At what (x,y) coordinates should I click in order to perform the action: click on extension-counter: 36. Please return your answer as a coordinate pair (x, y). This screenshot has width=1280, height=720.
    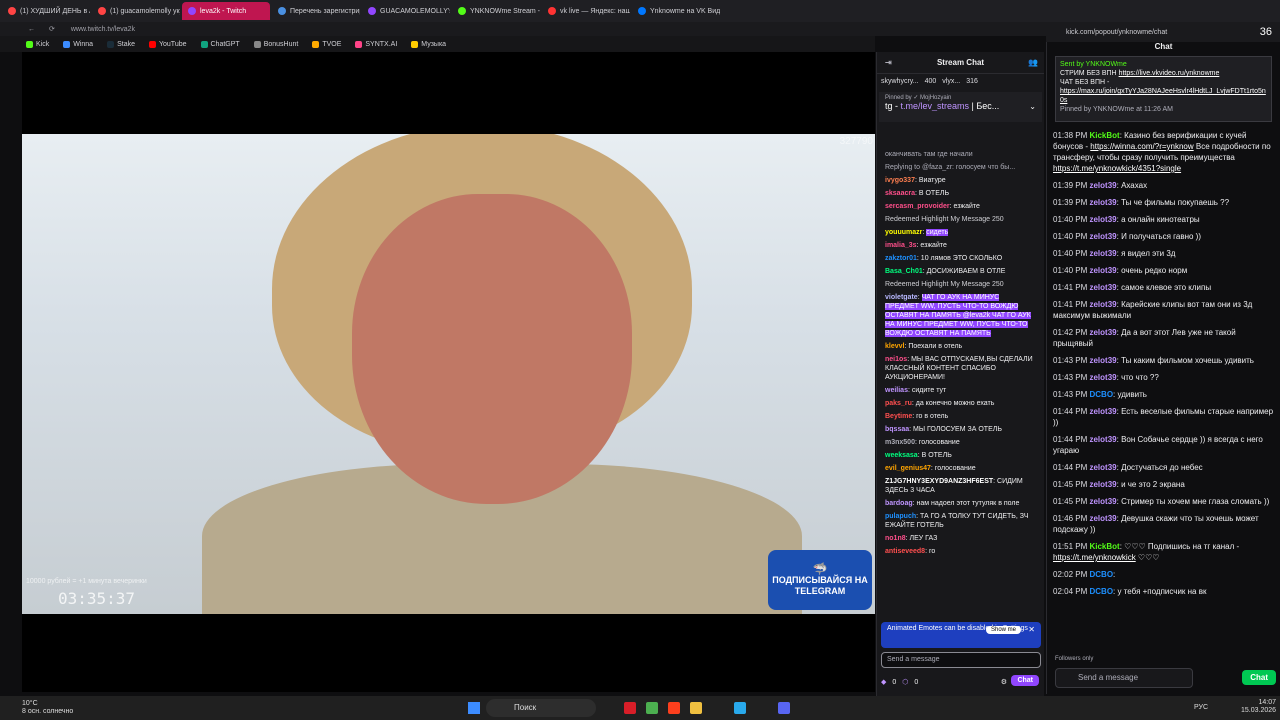
    Looking at the image, I should click on (1266, 32).